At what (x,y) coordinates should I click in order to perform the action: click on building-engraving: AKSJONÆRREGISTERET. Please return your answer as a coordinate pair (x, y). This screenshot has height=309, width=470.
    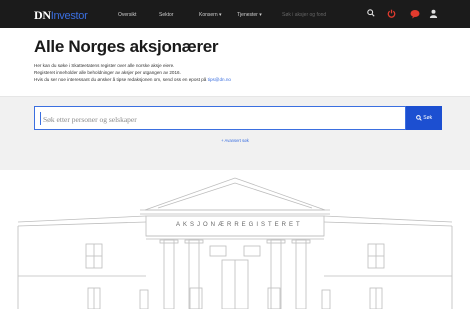
    Looking at the image, I should click on (239, 225).